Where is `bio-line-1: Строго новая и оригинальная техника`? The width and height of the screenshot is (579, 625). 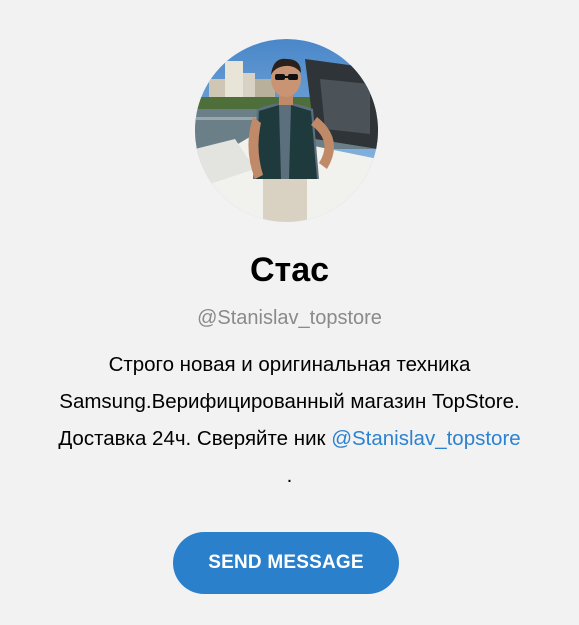
bio-line-1: Строго новая и оригинальная техника is located at coordinates (289, 364).